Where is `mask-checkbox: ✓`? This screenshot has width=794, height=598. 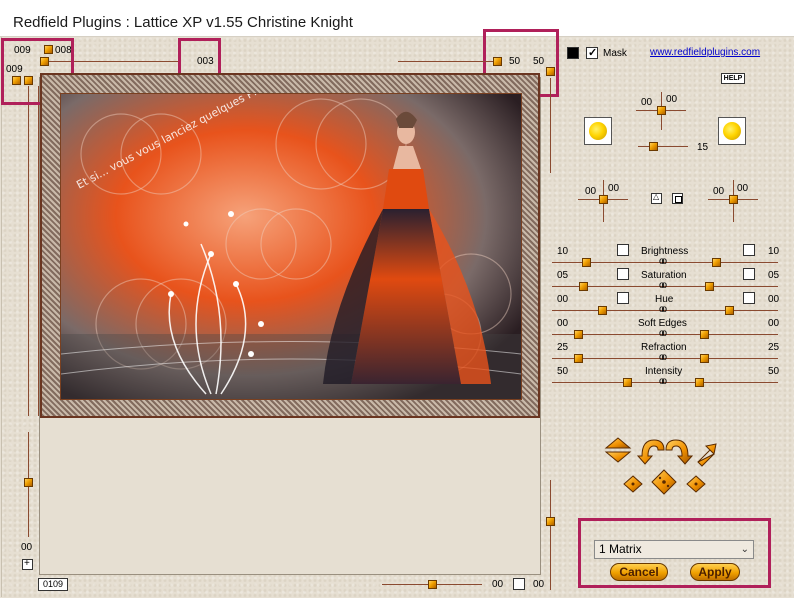 mask-checkbox: ✓ is located at coordinates (592, 53).